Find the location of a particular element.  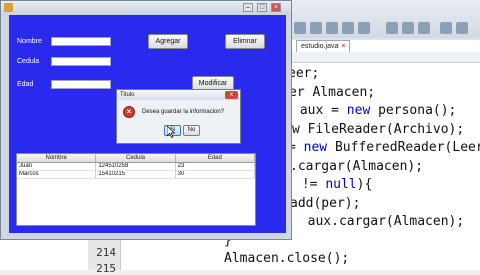

no-button: No is located at coordinates (191, 130).